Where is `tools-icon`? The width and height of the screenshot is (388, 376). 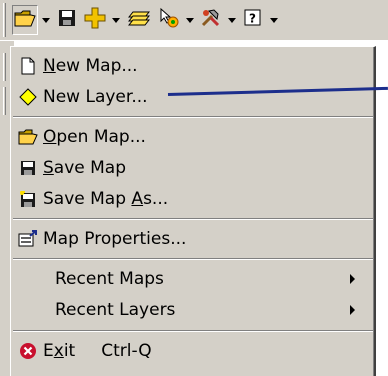
tools-icon is located at coordinates (211, 20).